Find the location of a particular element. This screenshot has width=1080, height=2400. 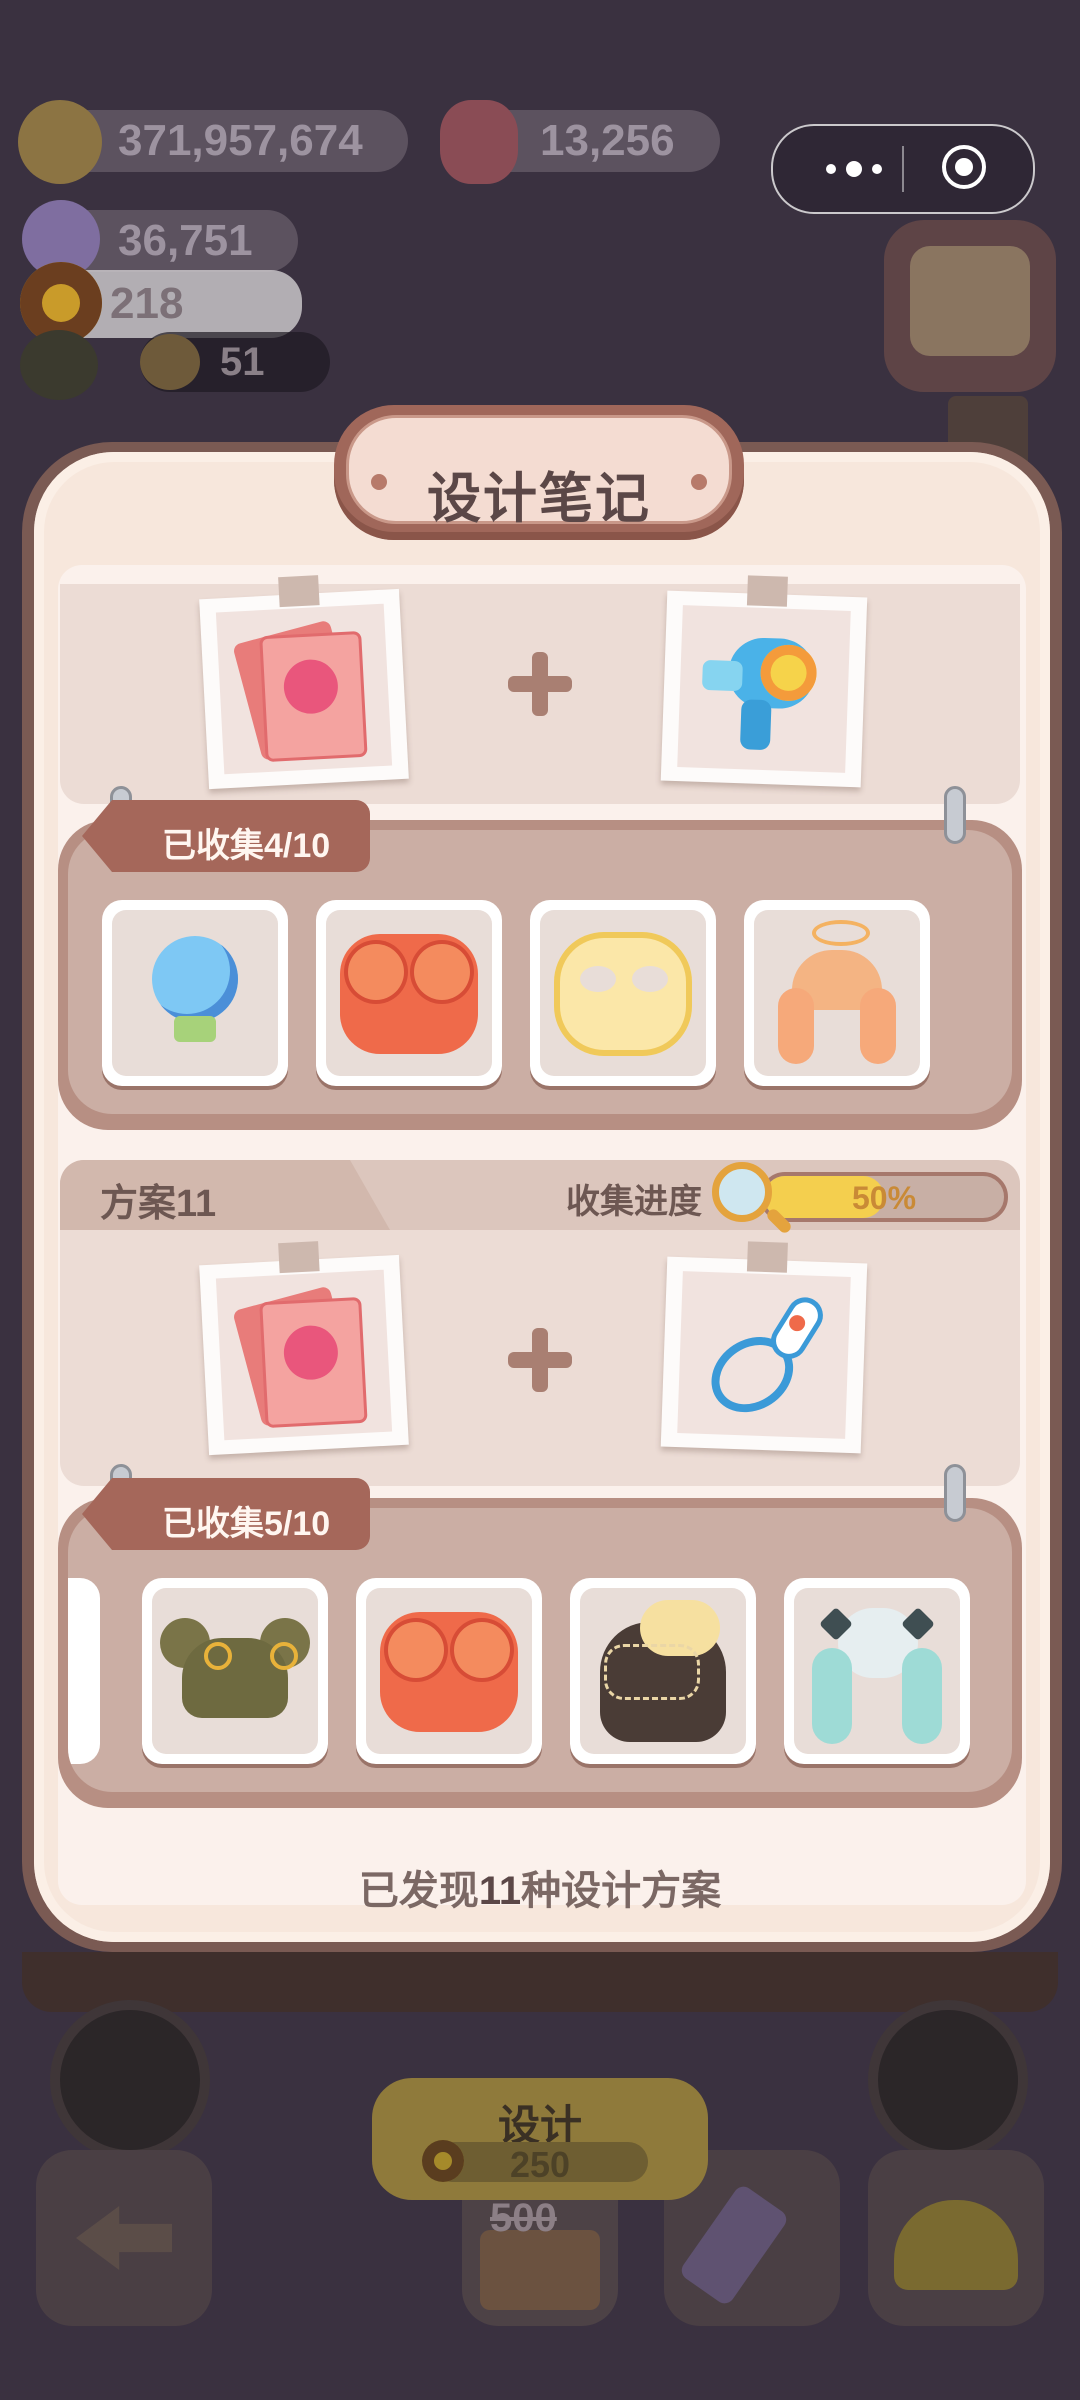

recipe-header: 方案11 收集进度 50% is located at coordinates (540, 1195).